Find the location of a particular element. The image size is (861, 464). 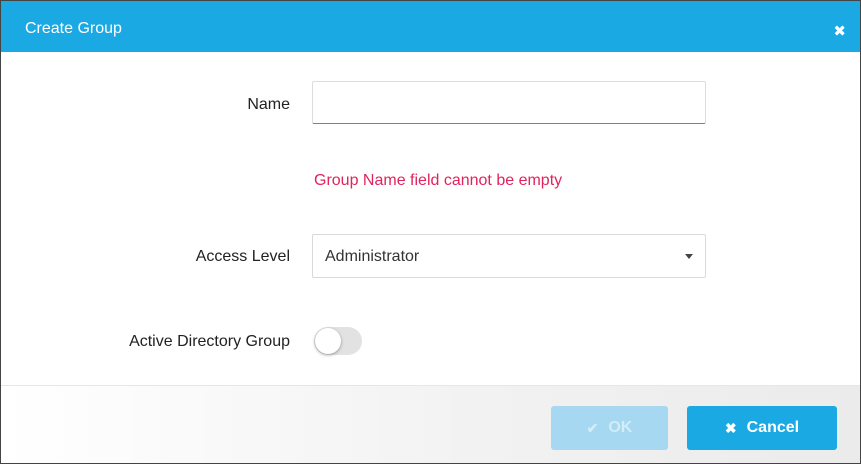

ad-group-toggle is located at coordinates (338, 341).